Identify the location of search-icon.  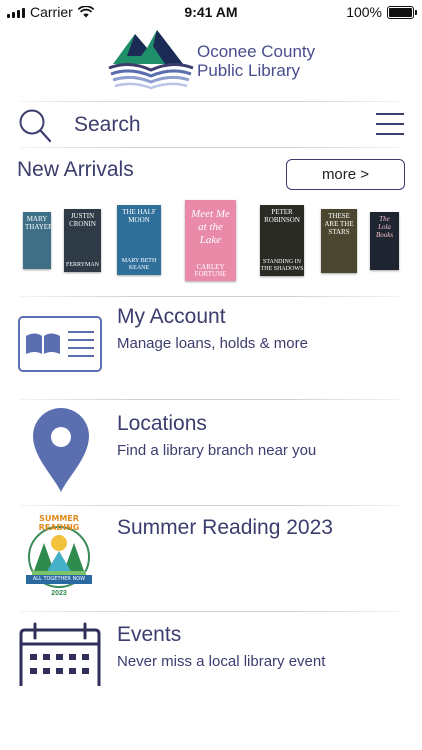
(35, 126).